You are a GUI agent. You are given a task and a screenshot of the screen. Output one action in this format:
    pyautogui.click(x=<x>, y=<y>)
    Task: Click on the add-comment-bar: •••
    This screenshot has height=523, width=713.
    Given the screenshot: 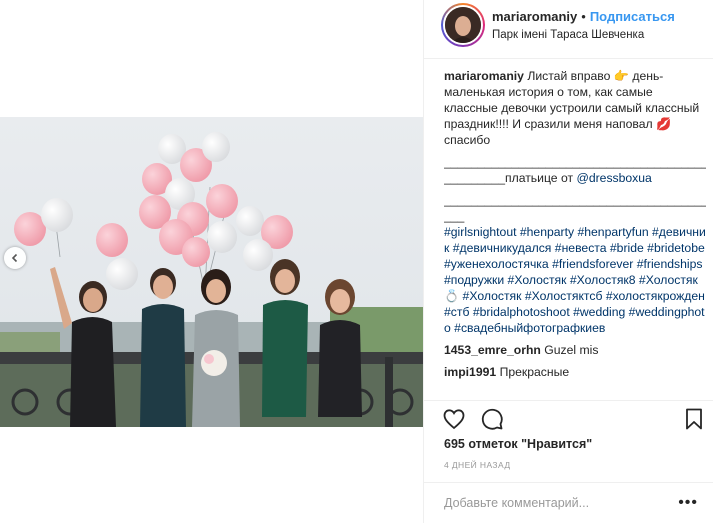 What is the action you would take?
    pyautogui.click(x=568, y=502)
    